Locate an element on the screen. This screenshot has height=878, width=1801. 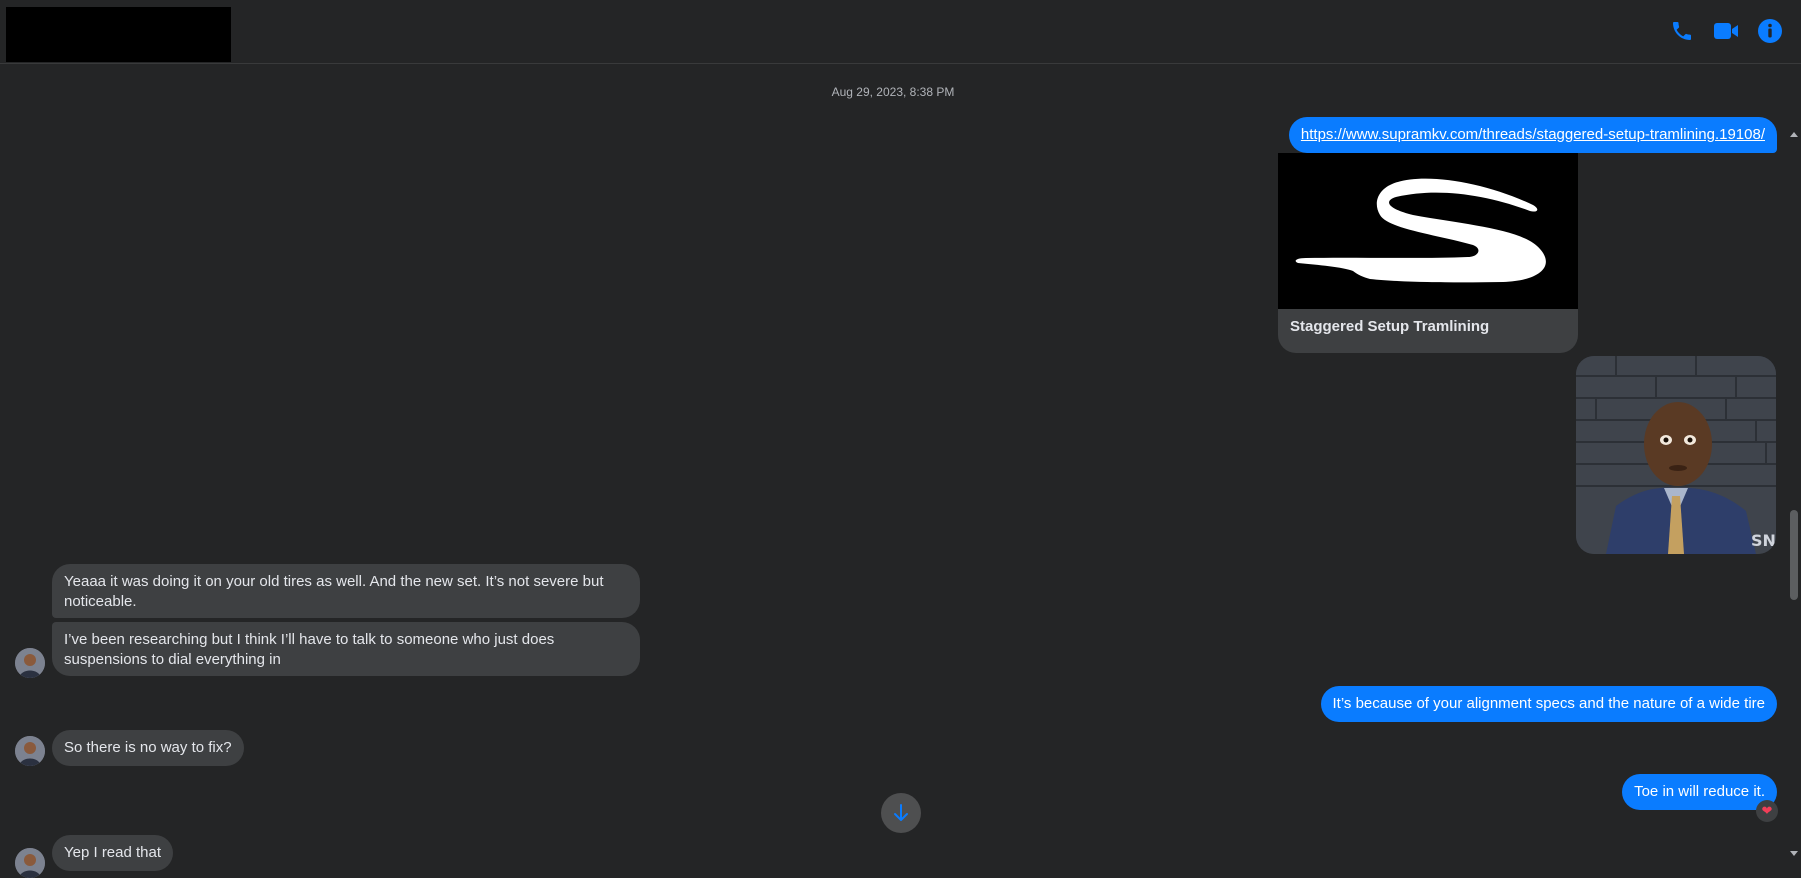
outgoing-message: Toe in will reduce it. is located at coordinates (1699, 792).